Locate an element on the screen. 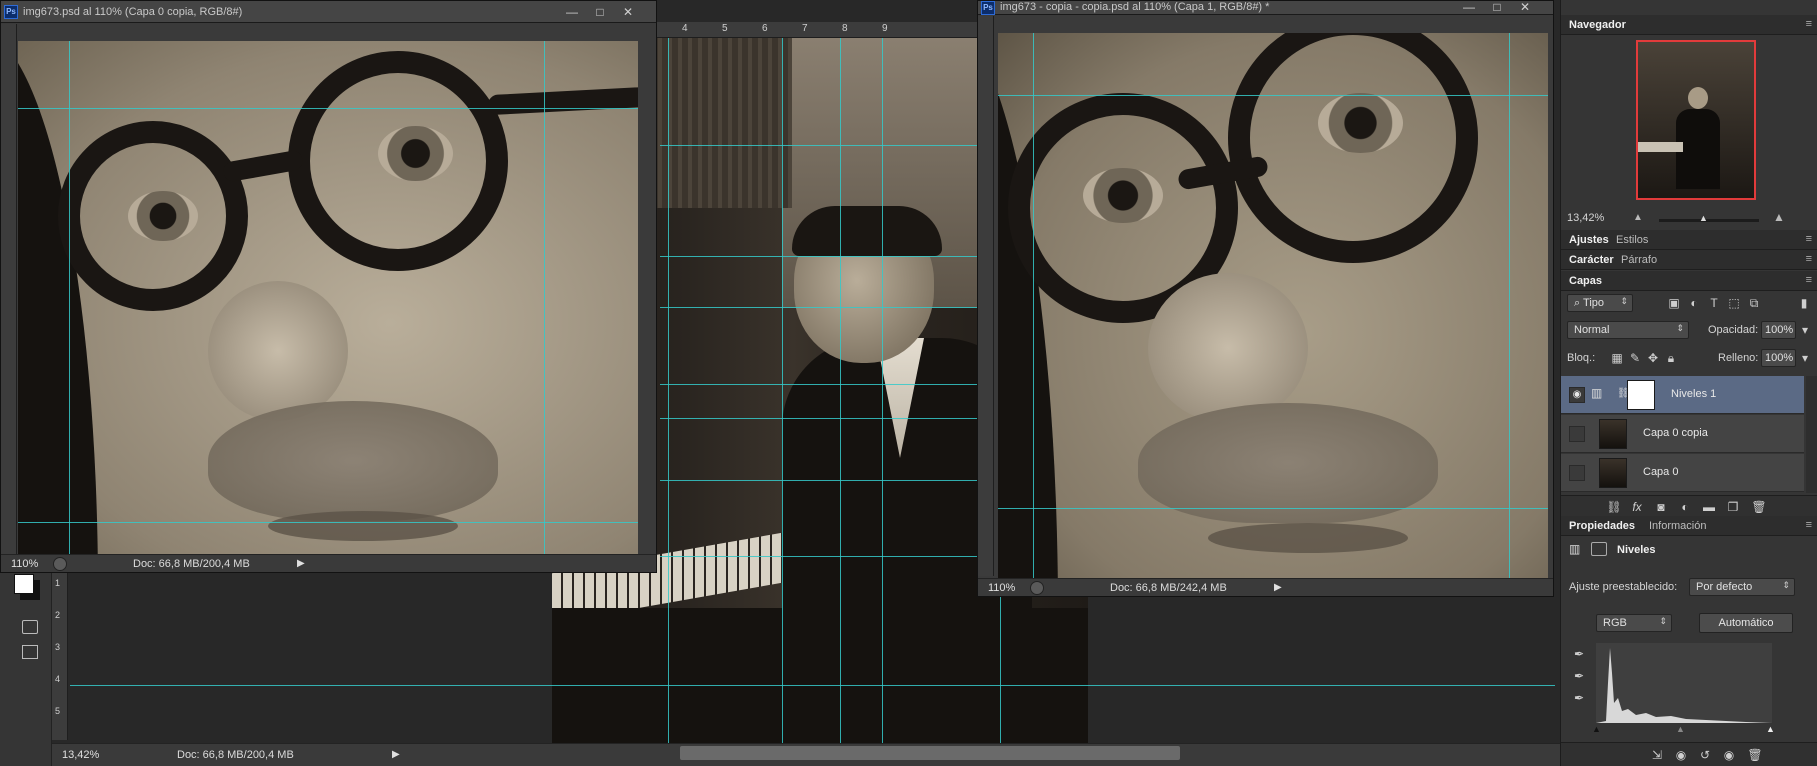 This screenshot has height=766, width=1817. input-levels-slider: ▲ ▲ ▲ is located at coordinates (1683, 729).